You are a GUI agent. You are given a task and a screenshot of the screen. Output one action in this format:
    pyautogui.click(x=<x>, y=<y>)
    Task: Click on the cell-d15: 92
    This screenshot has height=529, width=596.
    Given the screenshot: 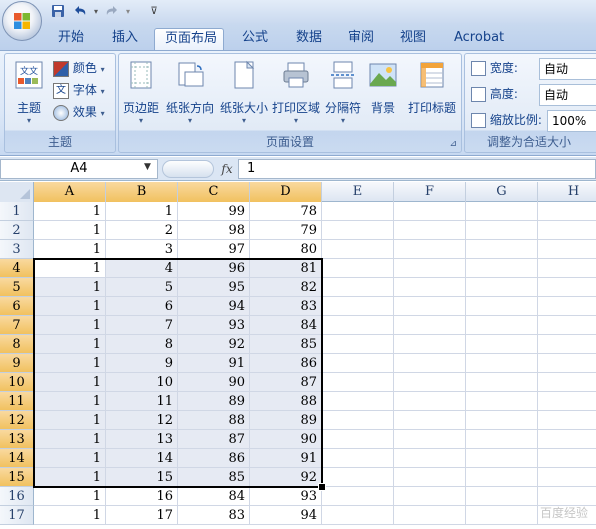 What is the action you would take?
    pyautogui.click(x=286, y=477)
    